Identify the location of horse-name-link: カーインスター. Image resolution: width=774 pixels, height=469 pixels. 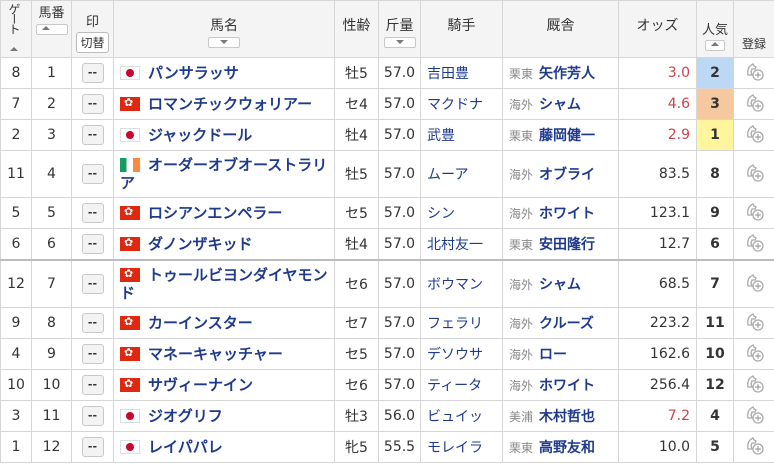
(200, 323).